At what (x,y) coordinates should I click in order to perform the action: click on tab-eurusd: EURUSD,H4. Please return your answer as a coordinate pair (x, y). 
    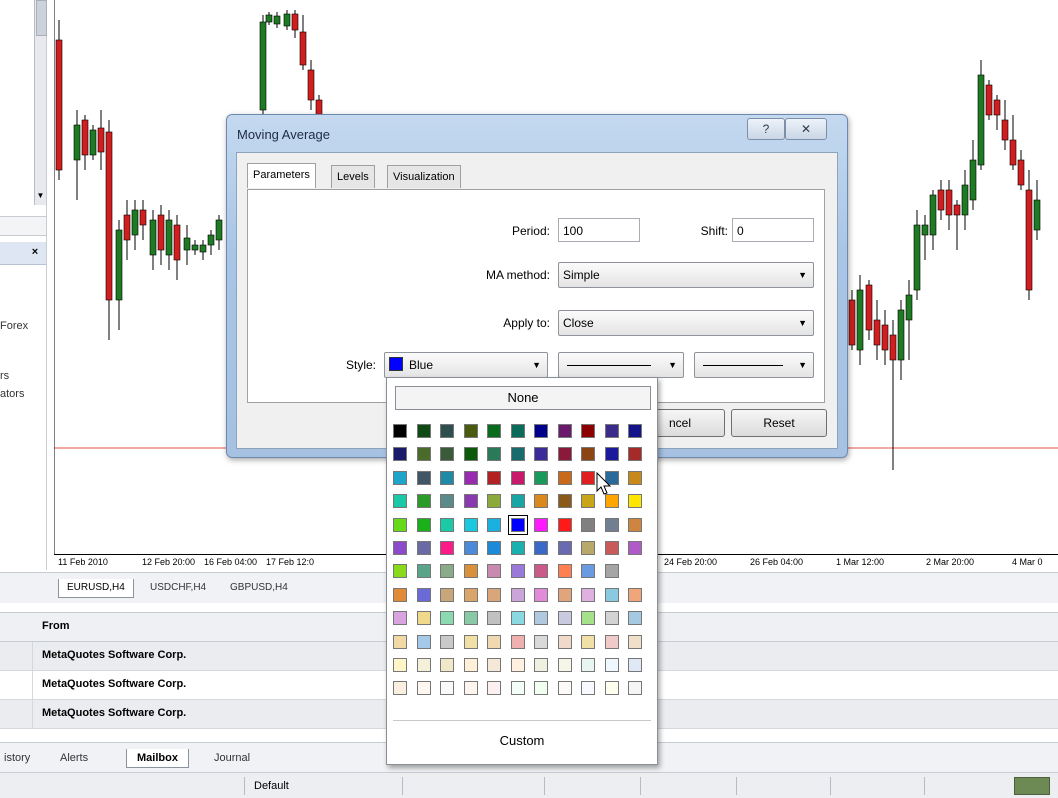
    Looking at the image, I should click on (96, 588).